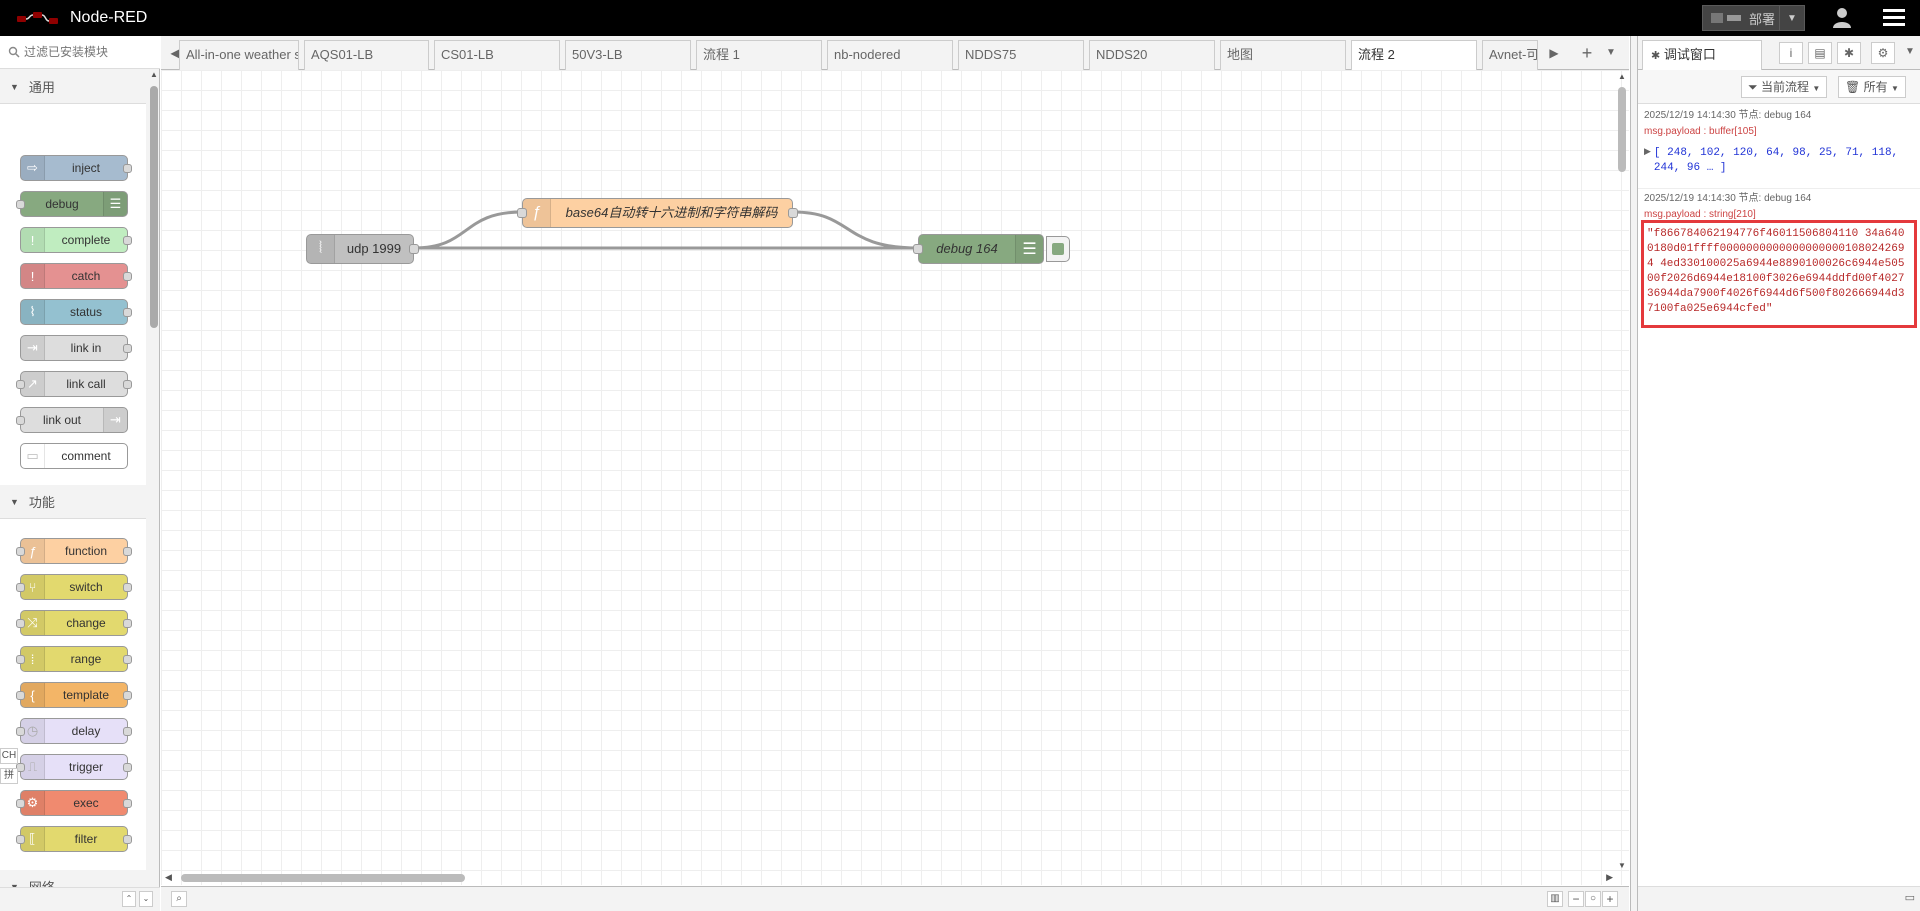 This screenshot has height=911, width=1920. I want to click on scroll-left-icon: ◀, so click(168, 877).